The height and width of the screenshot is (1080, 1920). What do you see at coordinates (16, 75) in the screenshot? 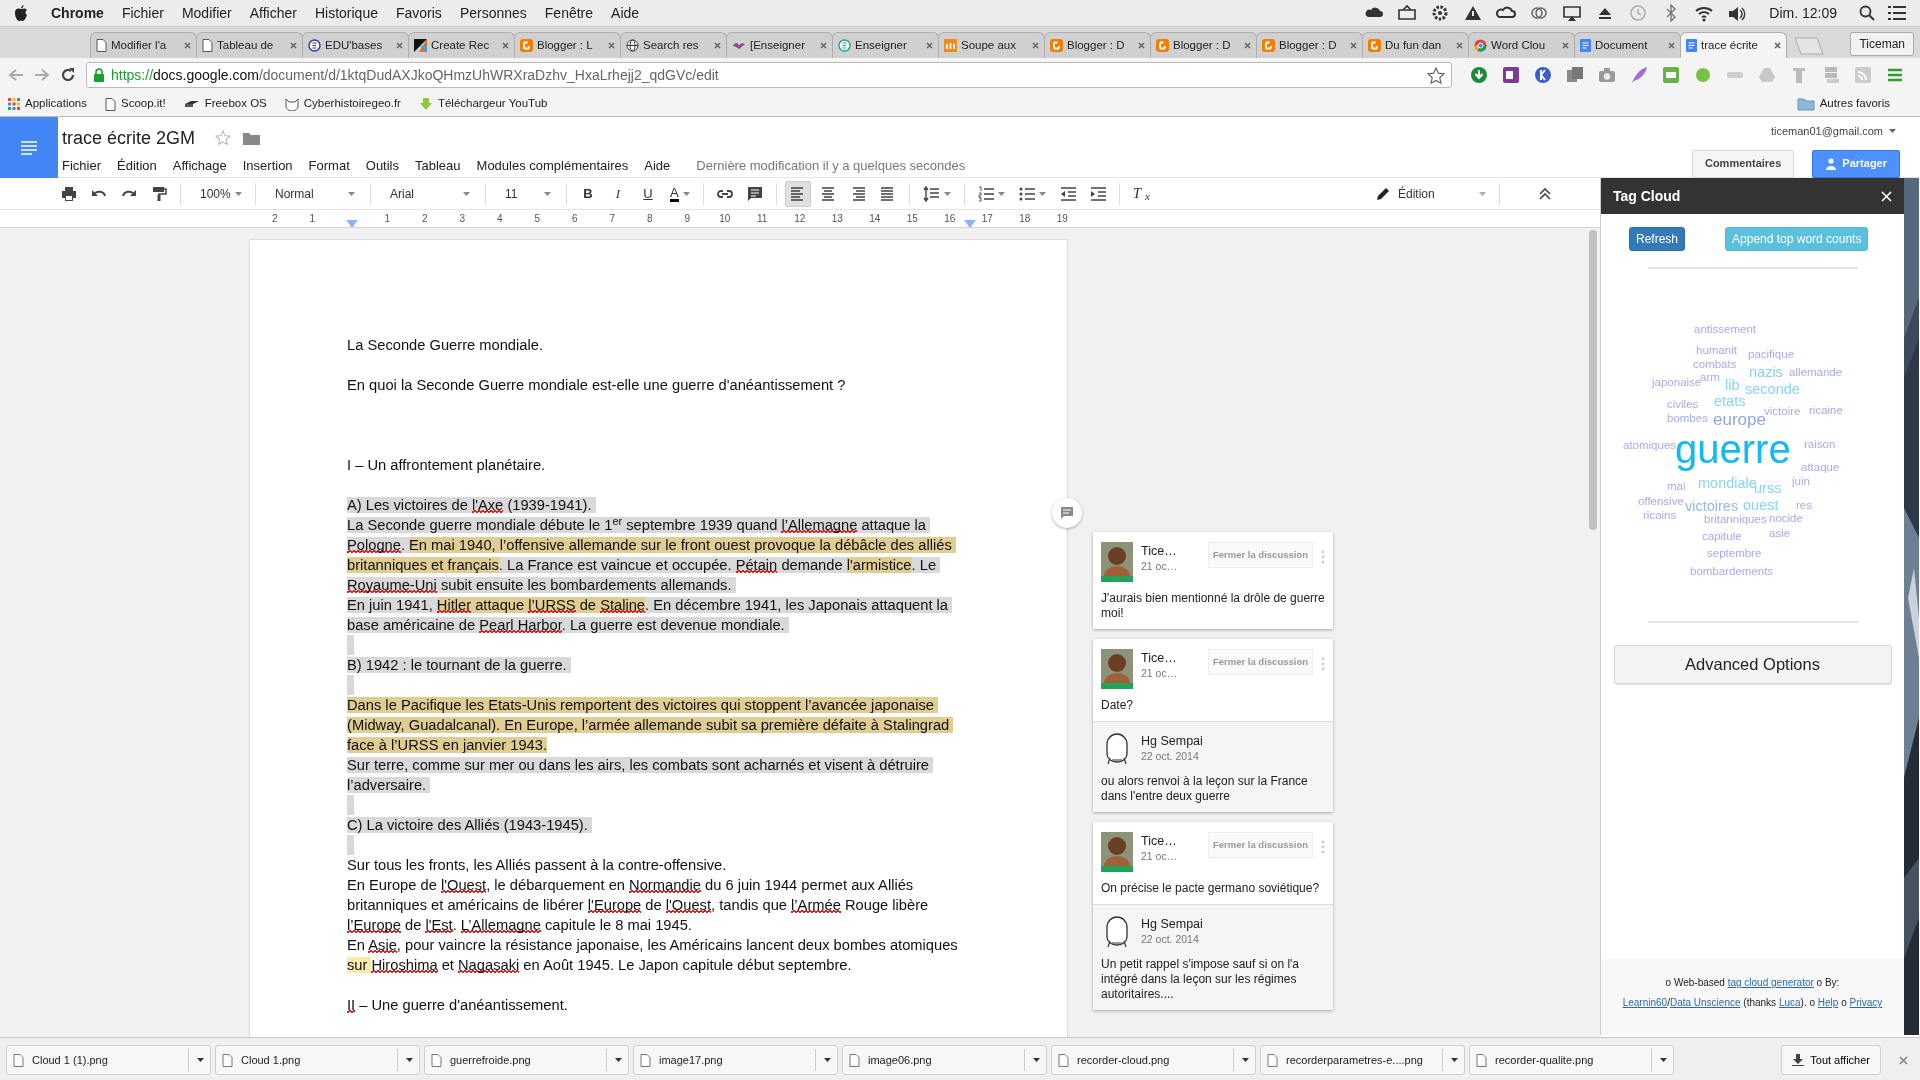
I see `back-icon` at bounding box center [16, 75].